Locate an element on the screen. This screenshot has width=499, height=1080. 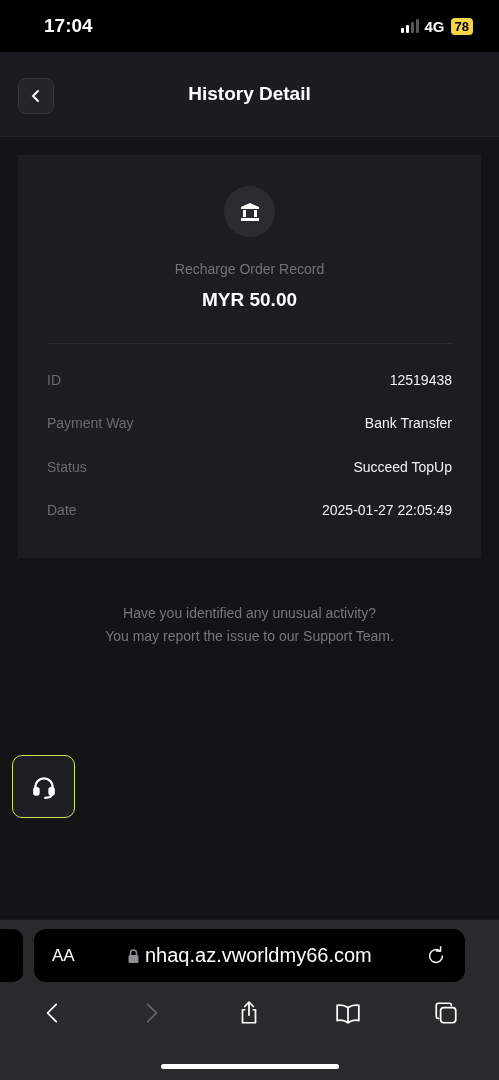
amount: MYR 50.00 is located at coordinates (249, 300).